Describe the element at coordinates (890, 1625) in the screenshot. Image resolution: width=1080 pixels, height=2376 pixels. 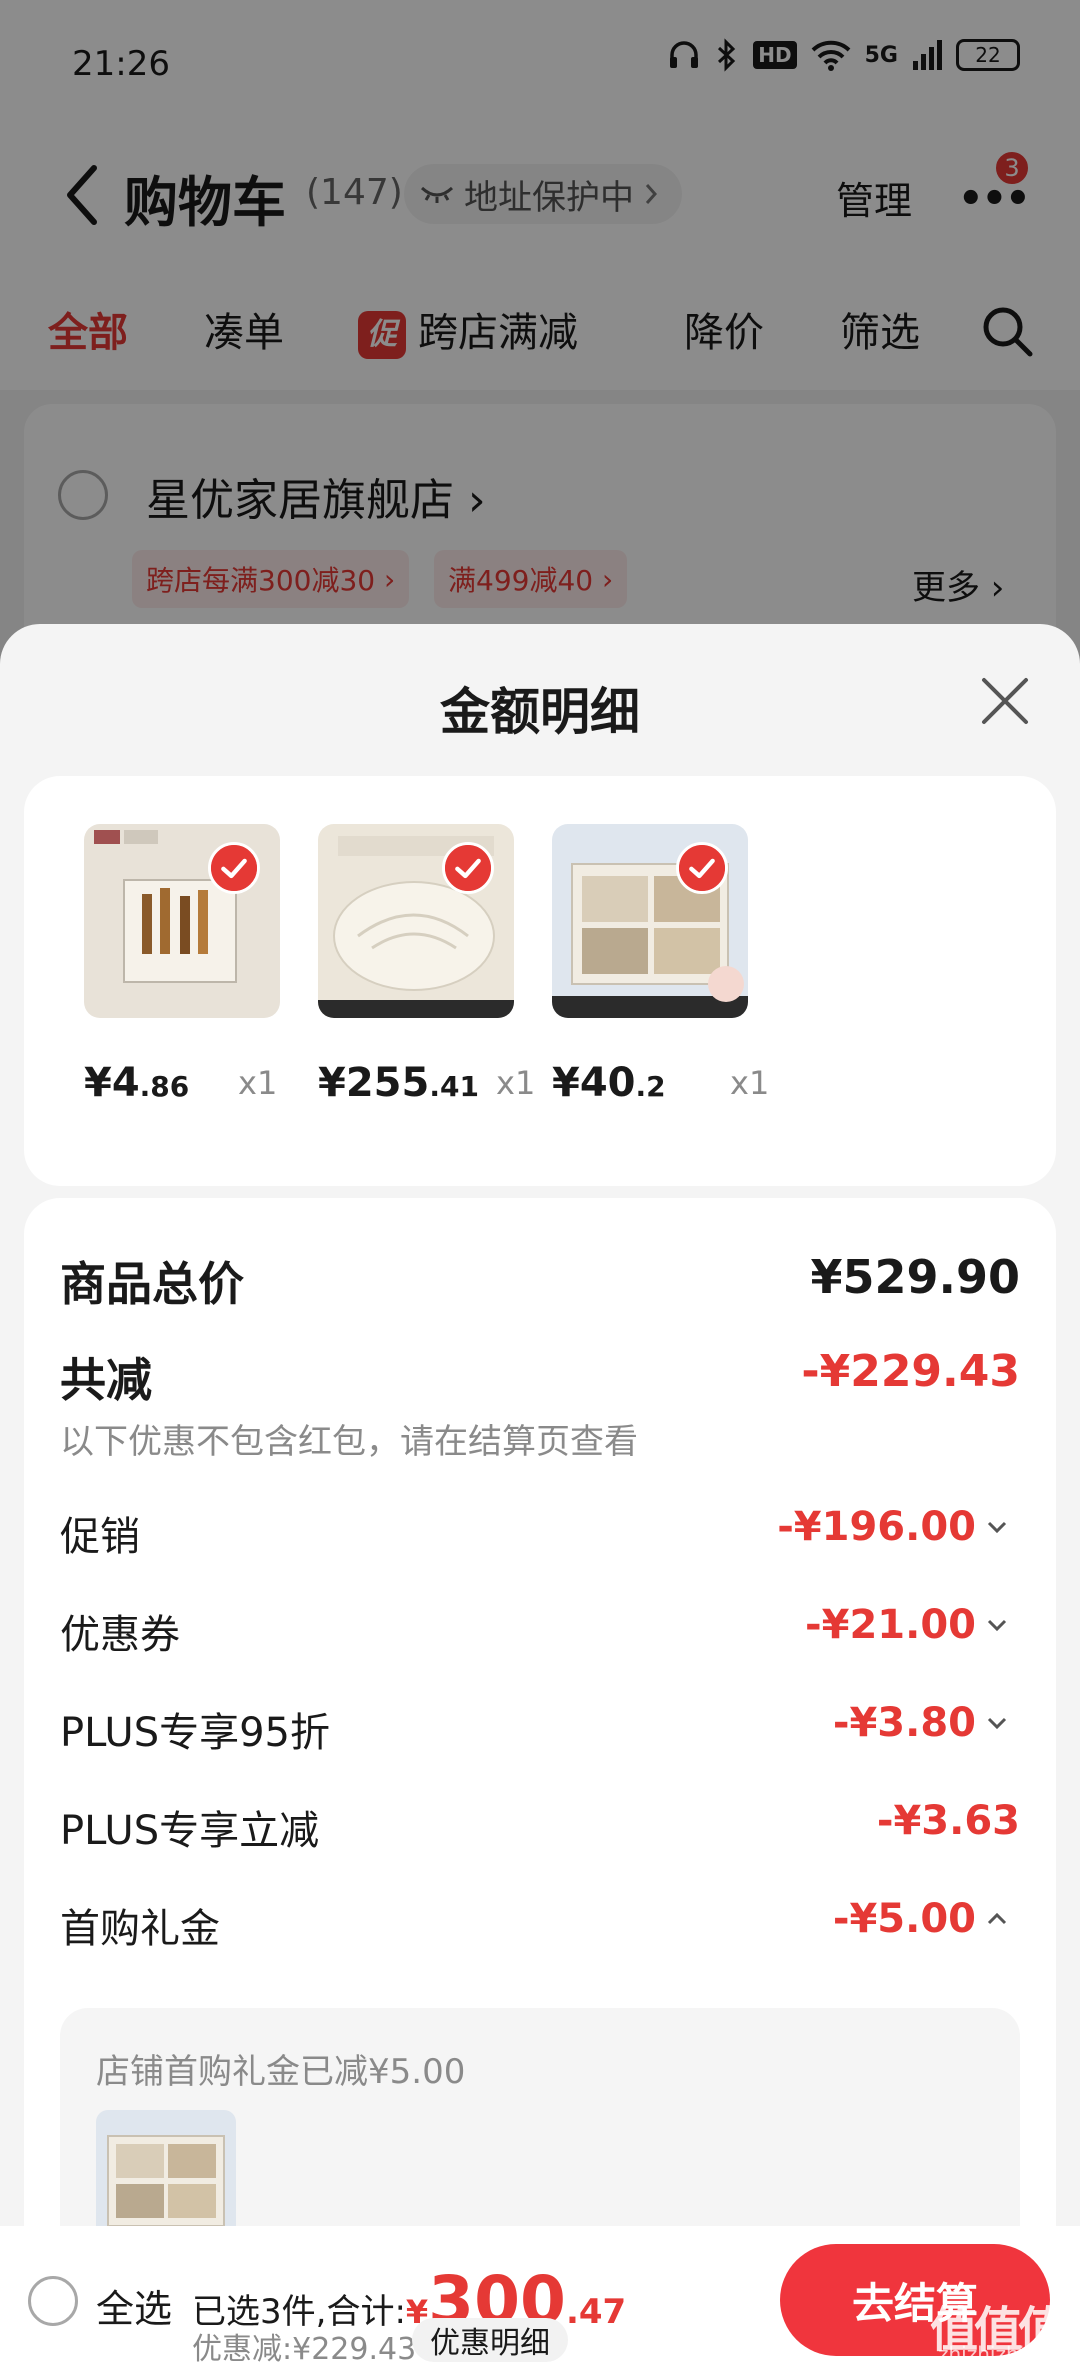
I see `coupon-value: -¥21.00` at that location.